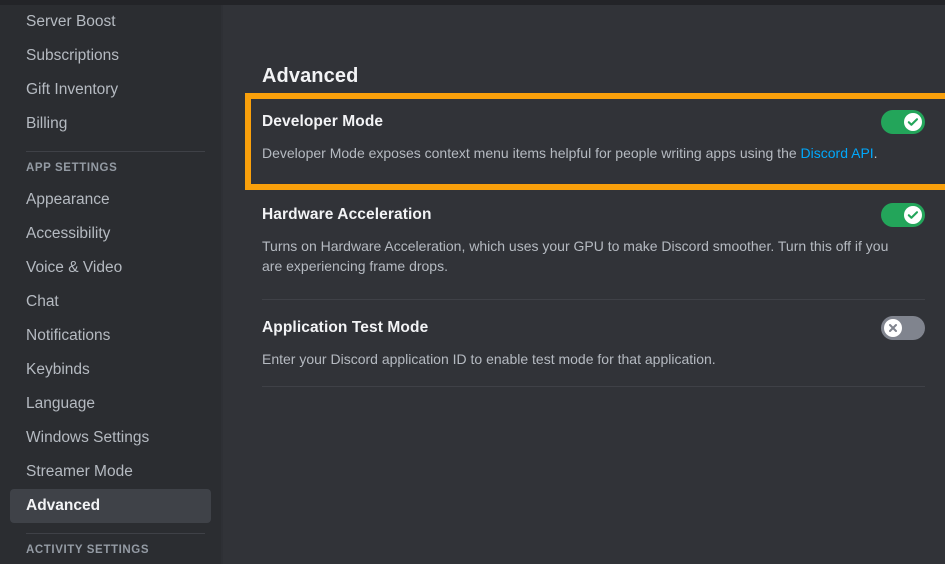 This screenshot has width=945, height=564. I want to click on sidebar-item-label: Accessibility, so click(68, 233).